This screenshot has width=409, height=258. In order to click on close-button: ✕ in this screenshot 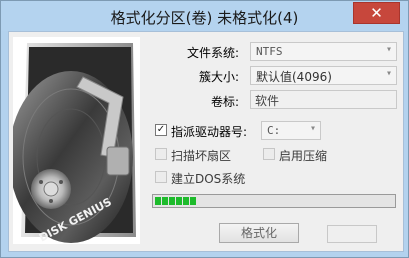, I will do `click(376, 13)`.